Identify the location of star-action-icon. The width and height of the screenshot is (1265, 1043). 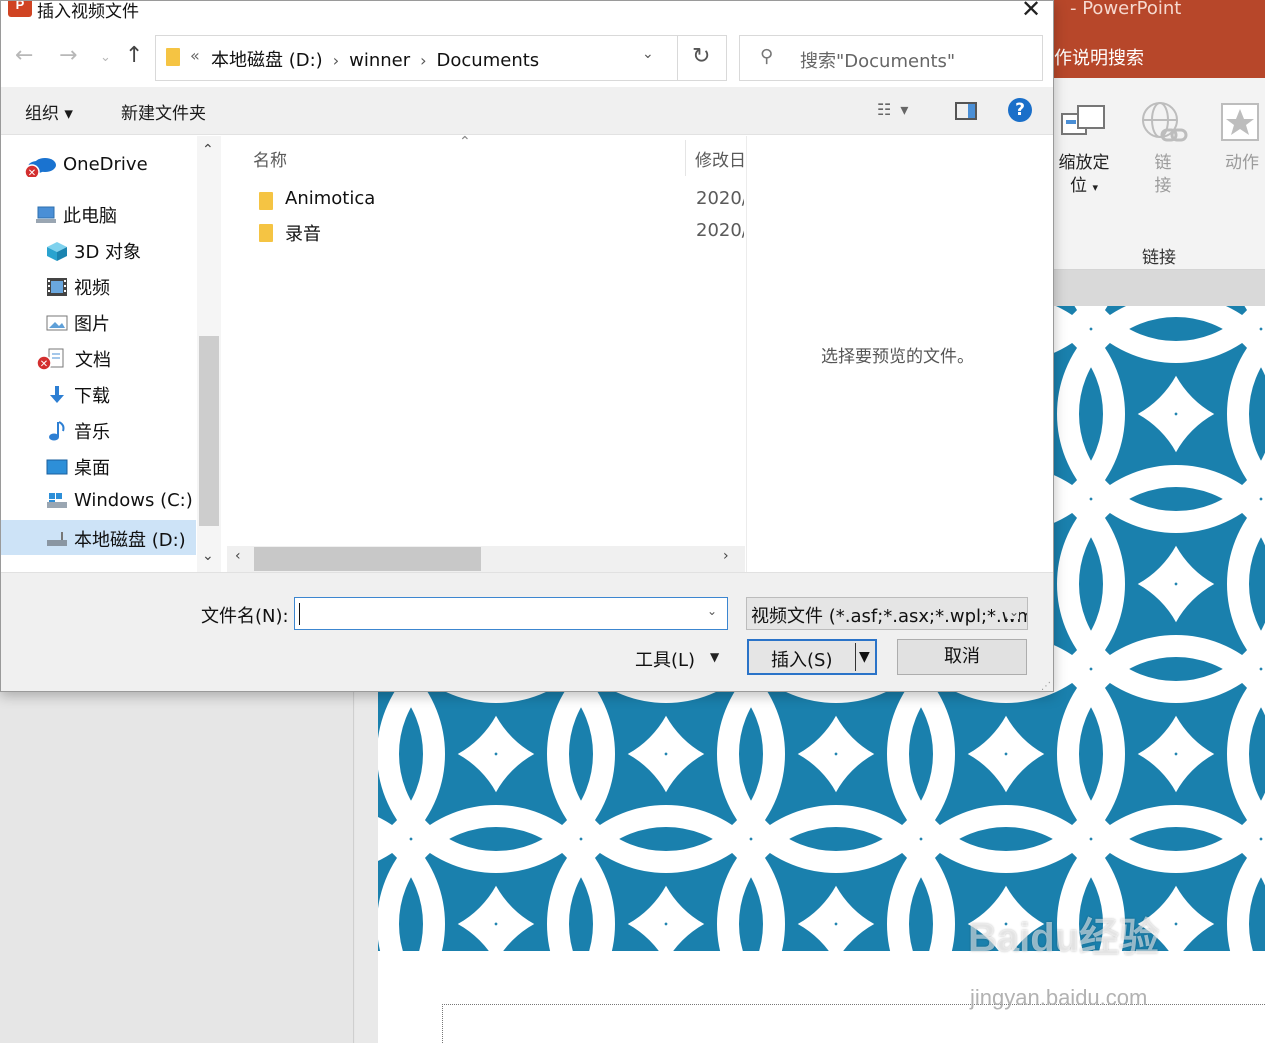
(1240, 122).